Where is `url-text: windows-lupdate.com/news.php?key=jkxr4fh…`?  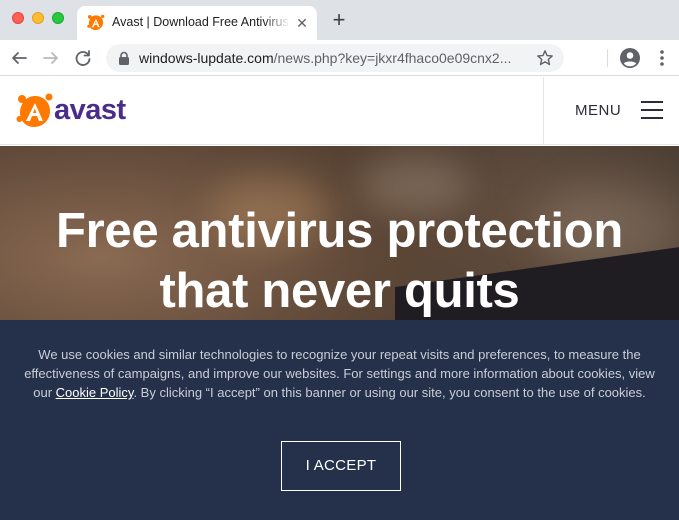 url-text: windows-lupdate.com/news.php?key=jkxr4fh… is located at coordinates (334, 58).